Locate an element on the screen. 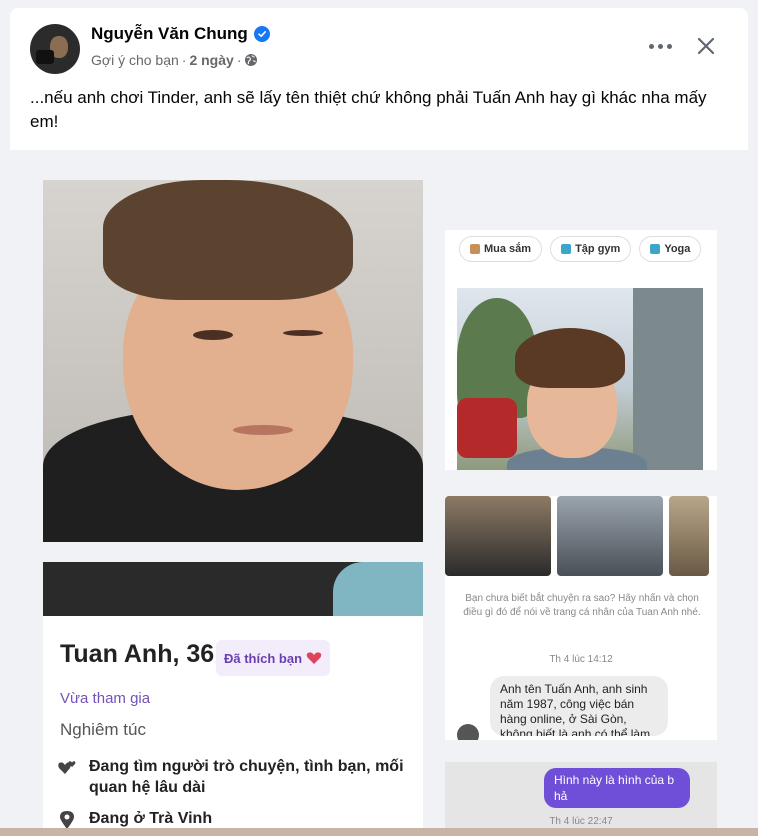 The height and width of the screenshot is (836, 758). liked-badge: Đã thích bạn is located at coordinates (273, 658).